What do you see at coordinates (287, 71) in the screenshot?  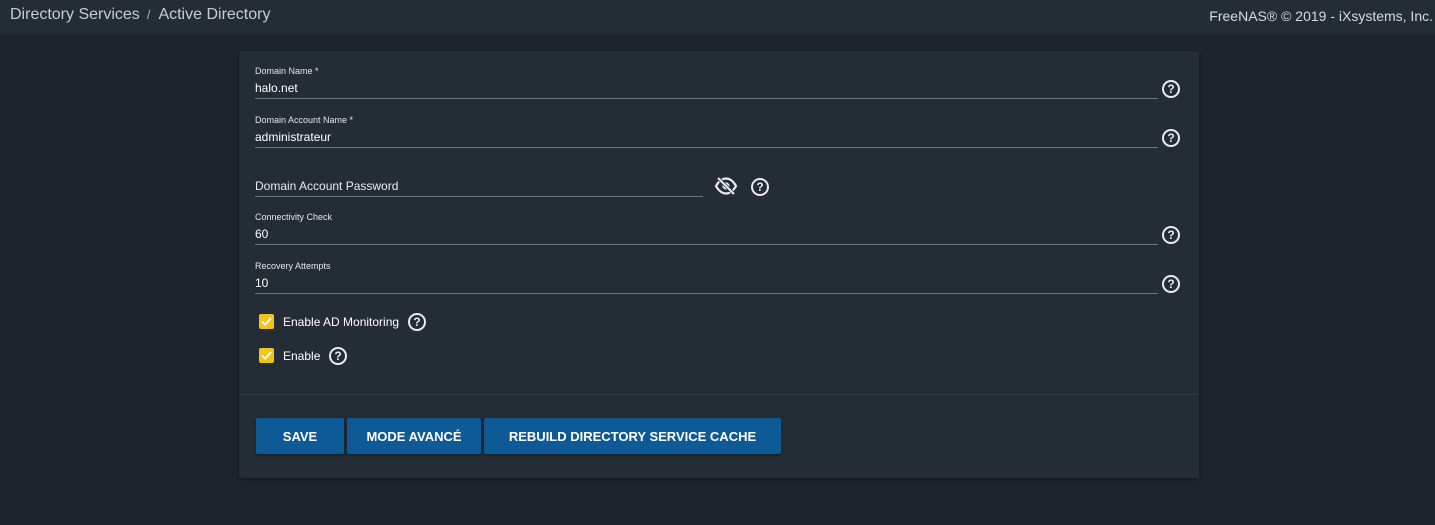 I see `domain-name-label: Domain Name *` at bounding box center [287, 71].